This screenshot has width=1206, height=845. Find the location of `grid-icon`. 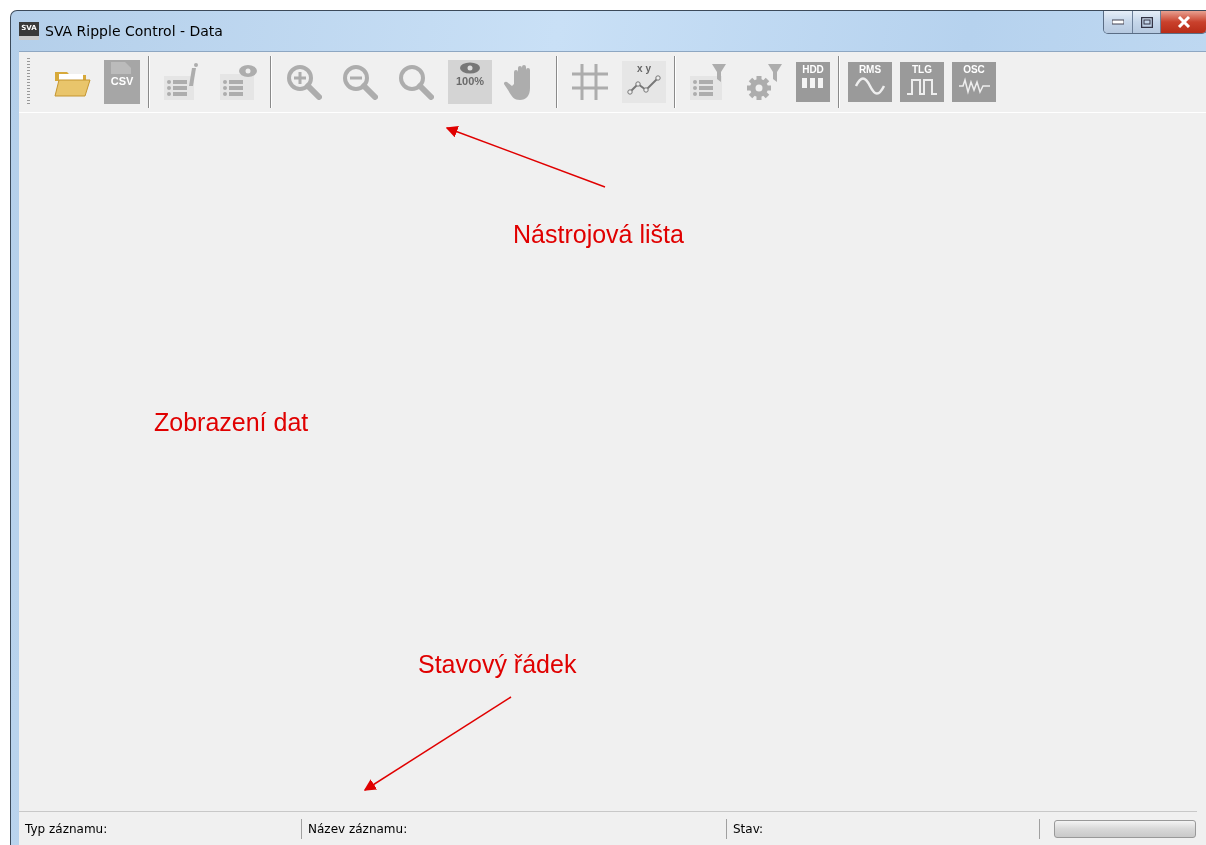

grid-icon is located at coordinates (590, 82).